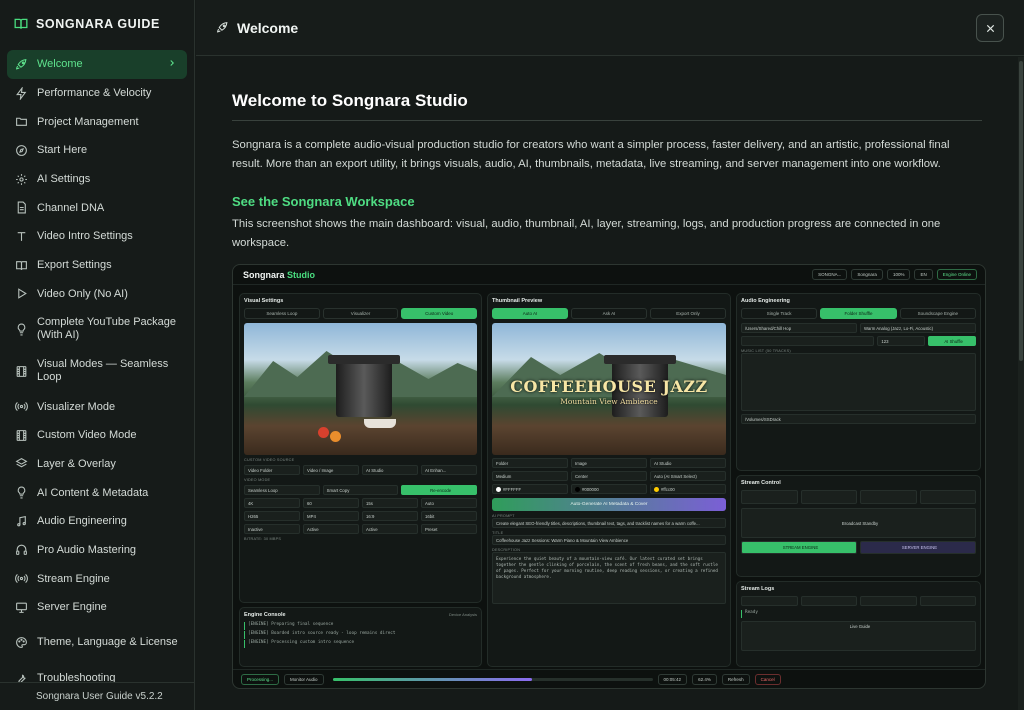  What do you see at coordinates (323, 201) in the screenshot?
I see `workspace-heading: See the Songnara Workspace` at bounding box center [323, 201].